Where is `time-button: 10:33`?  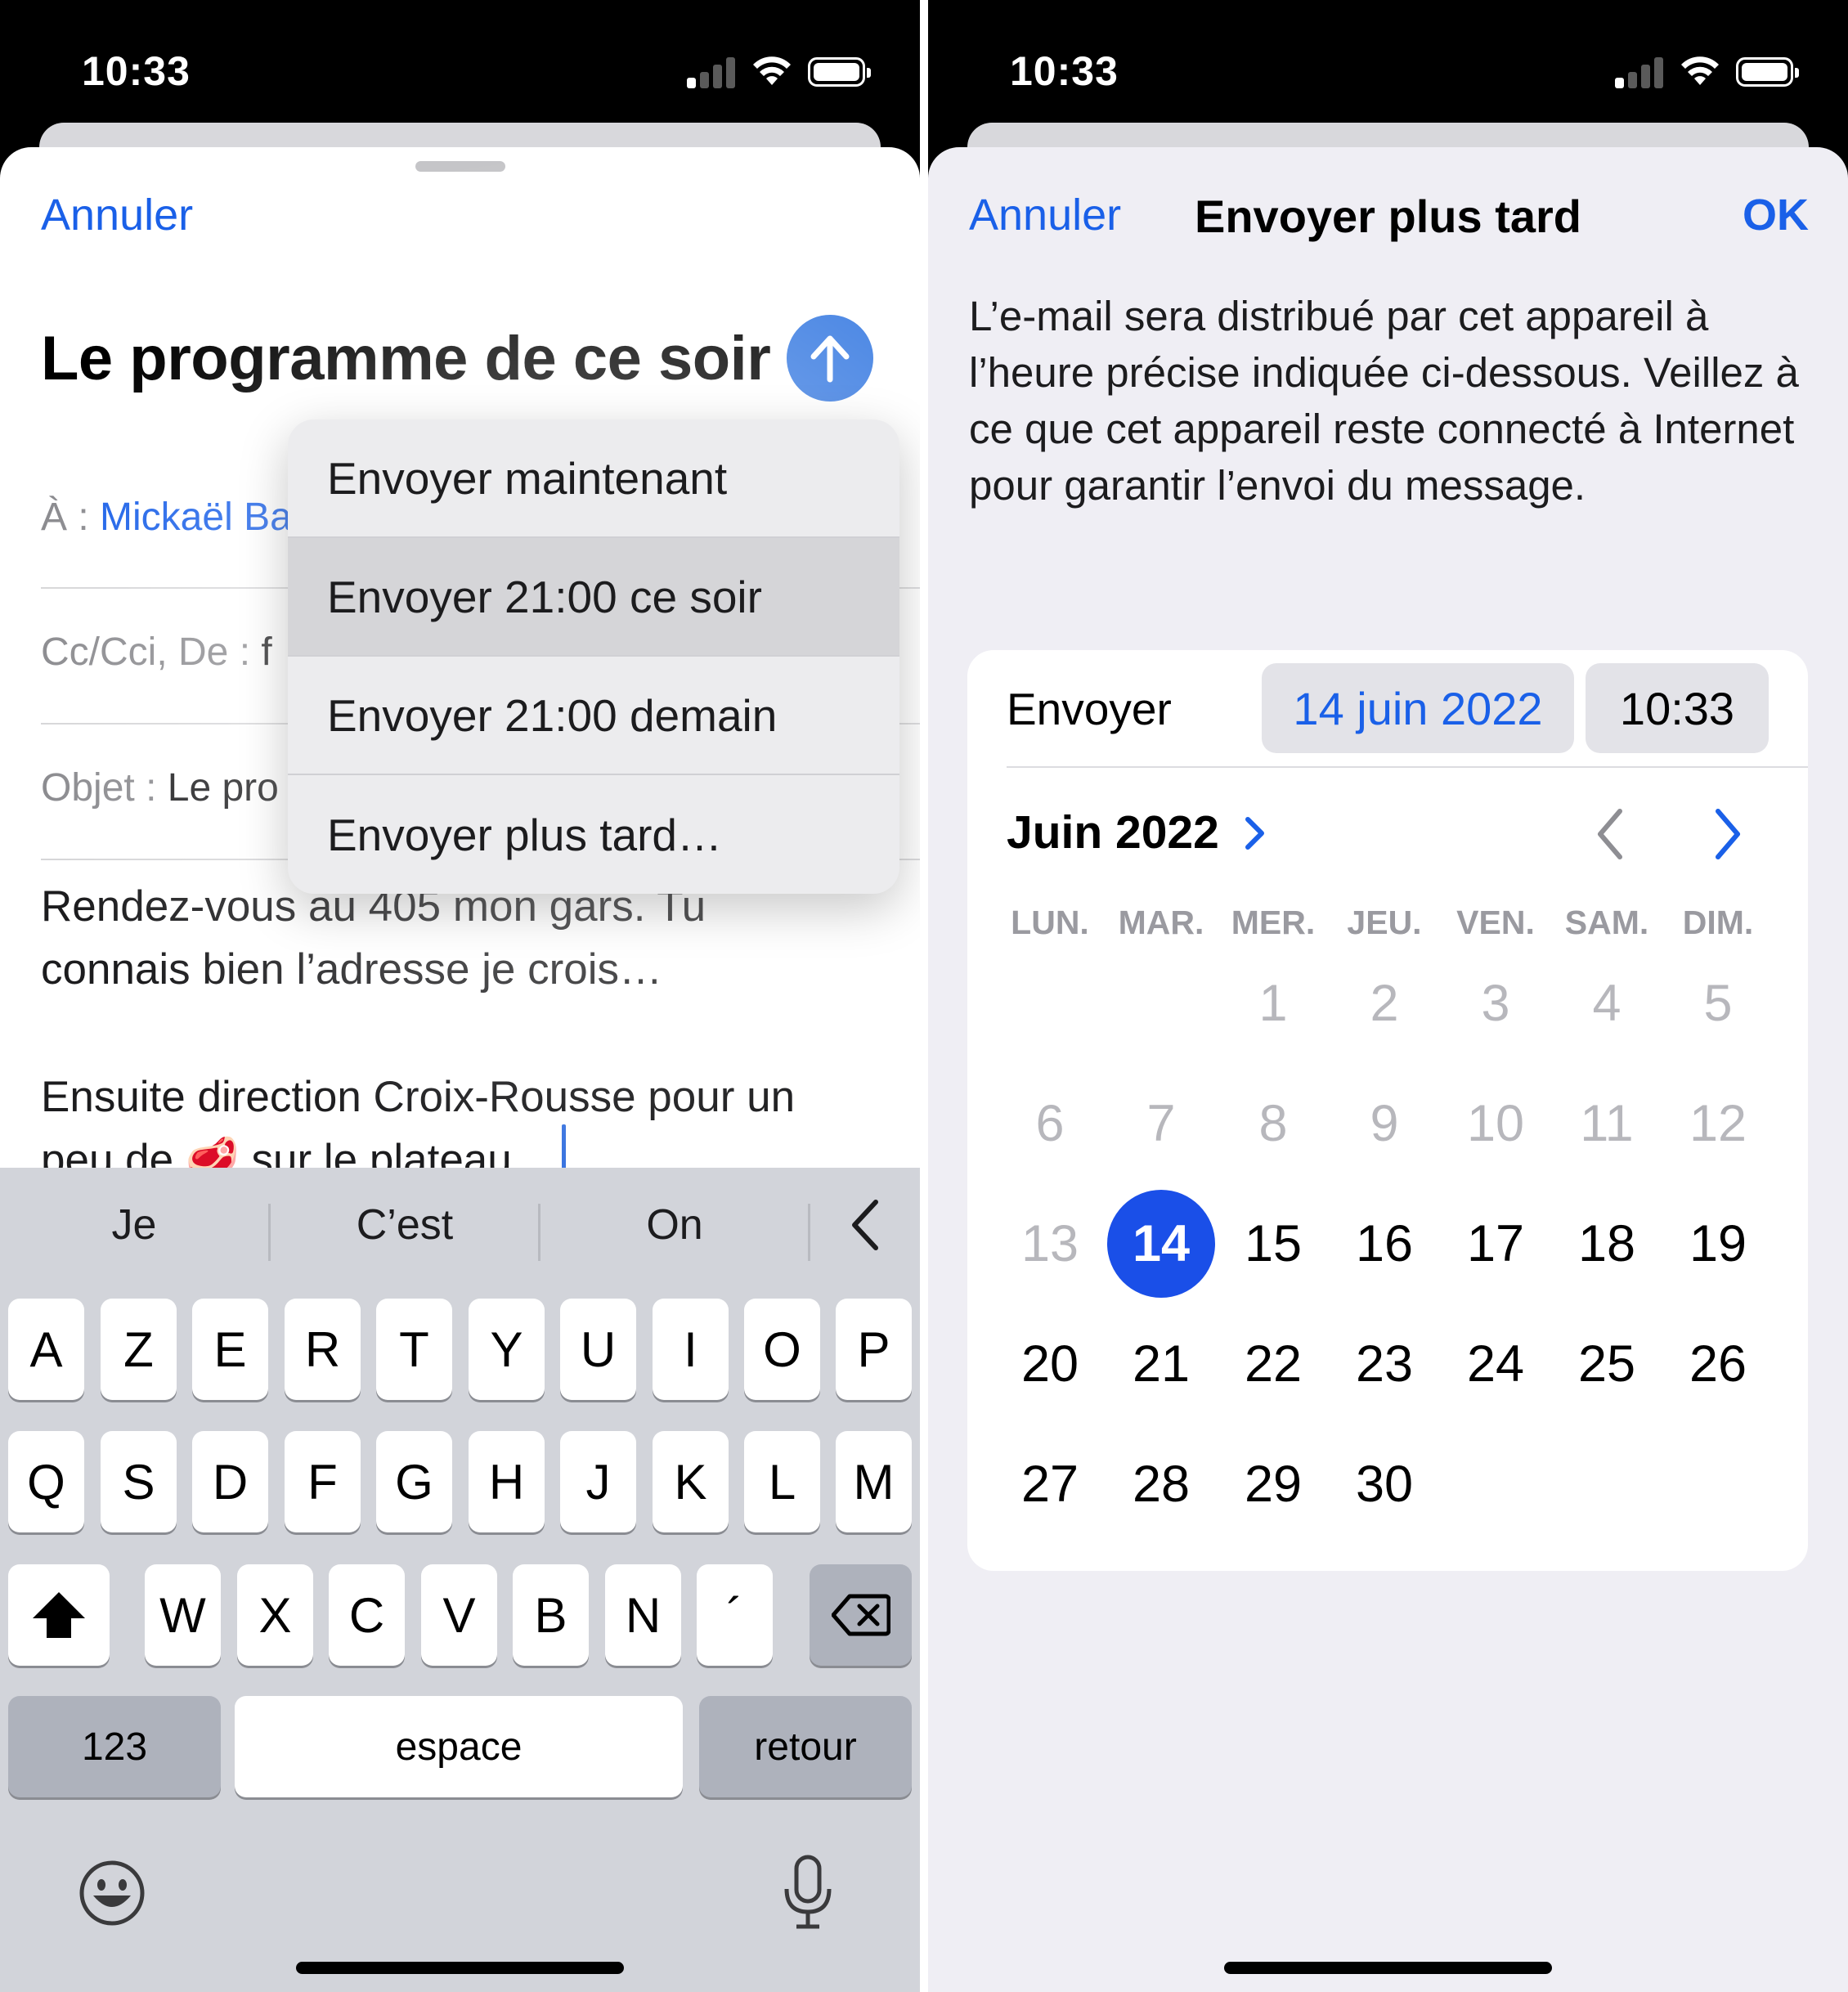
time-button: 10:33 is located at coordinates (1677, 708).